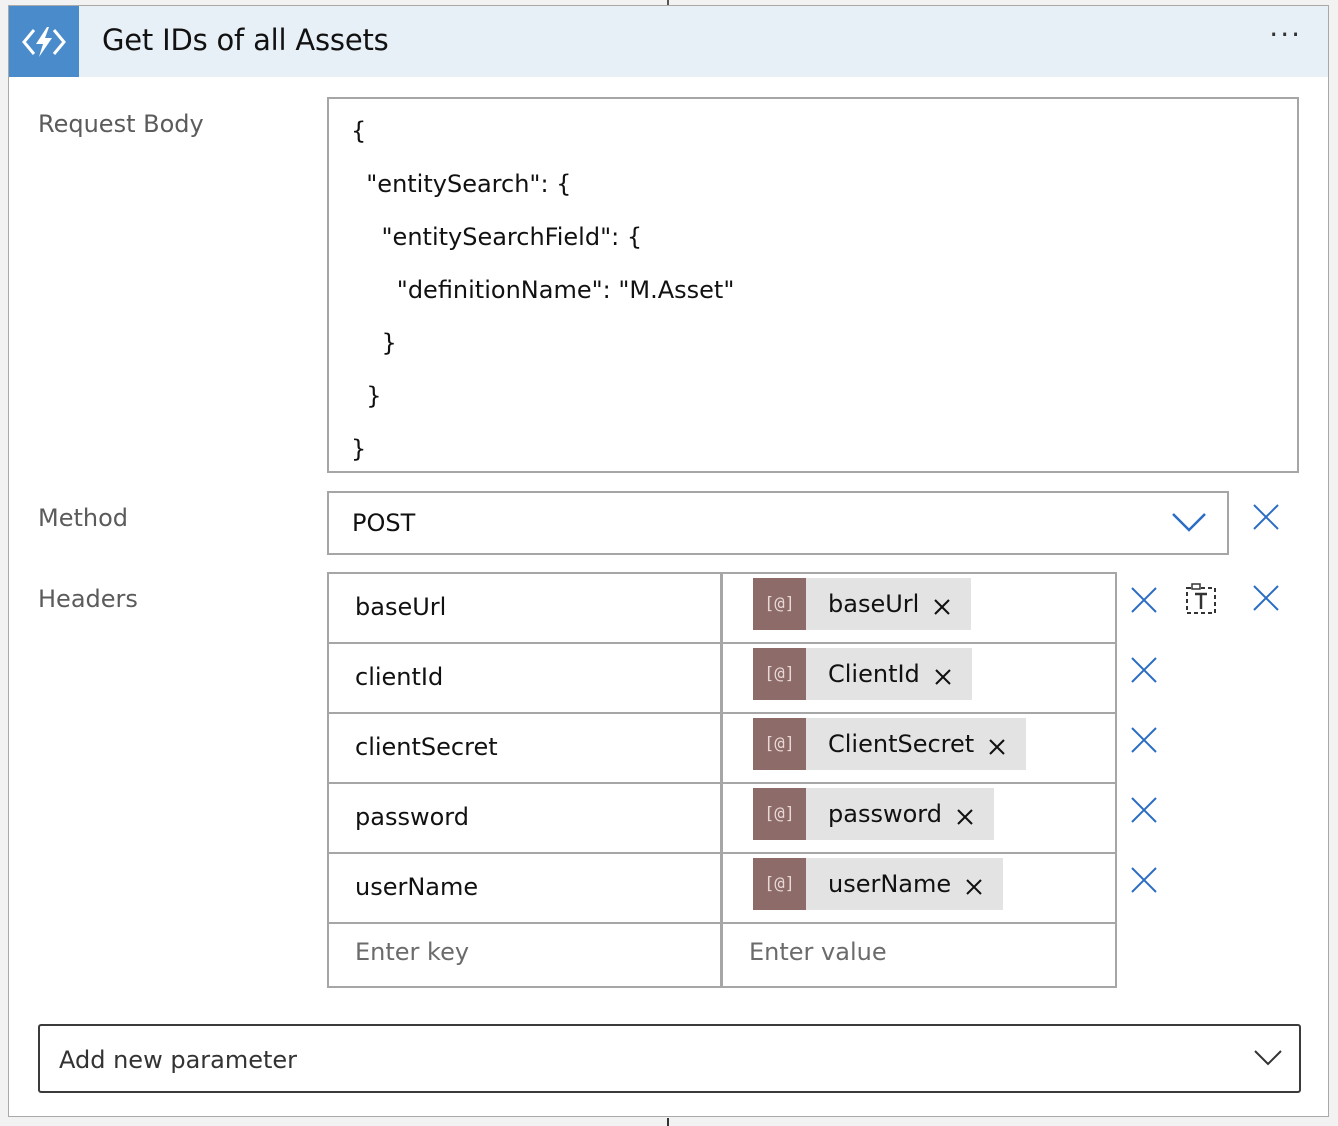 The image size is (1338, 1126). I want to click on token-label: password, so click(885, 814).